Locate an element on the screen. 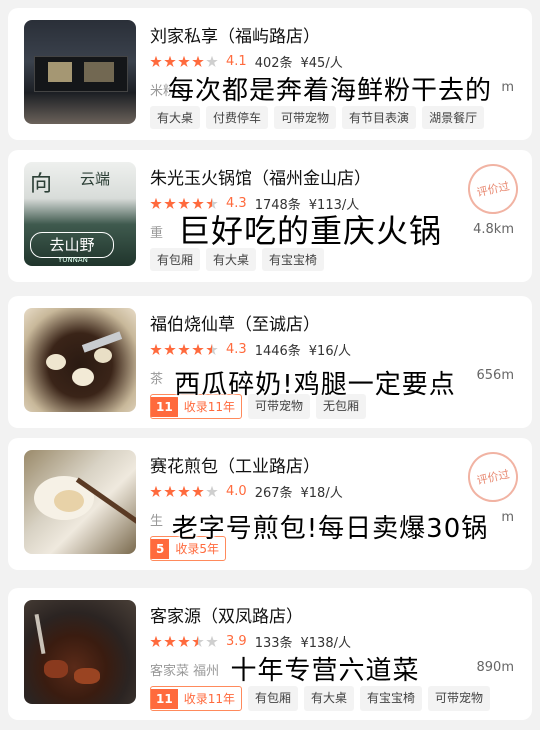 Image resolution: width=540 pixels, height=730 pixels. tag: 湖景餐厅 is located at coordinates (453, 117).